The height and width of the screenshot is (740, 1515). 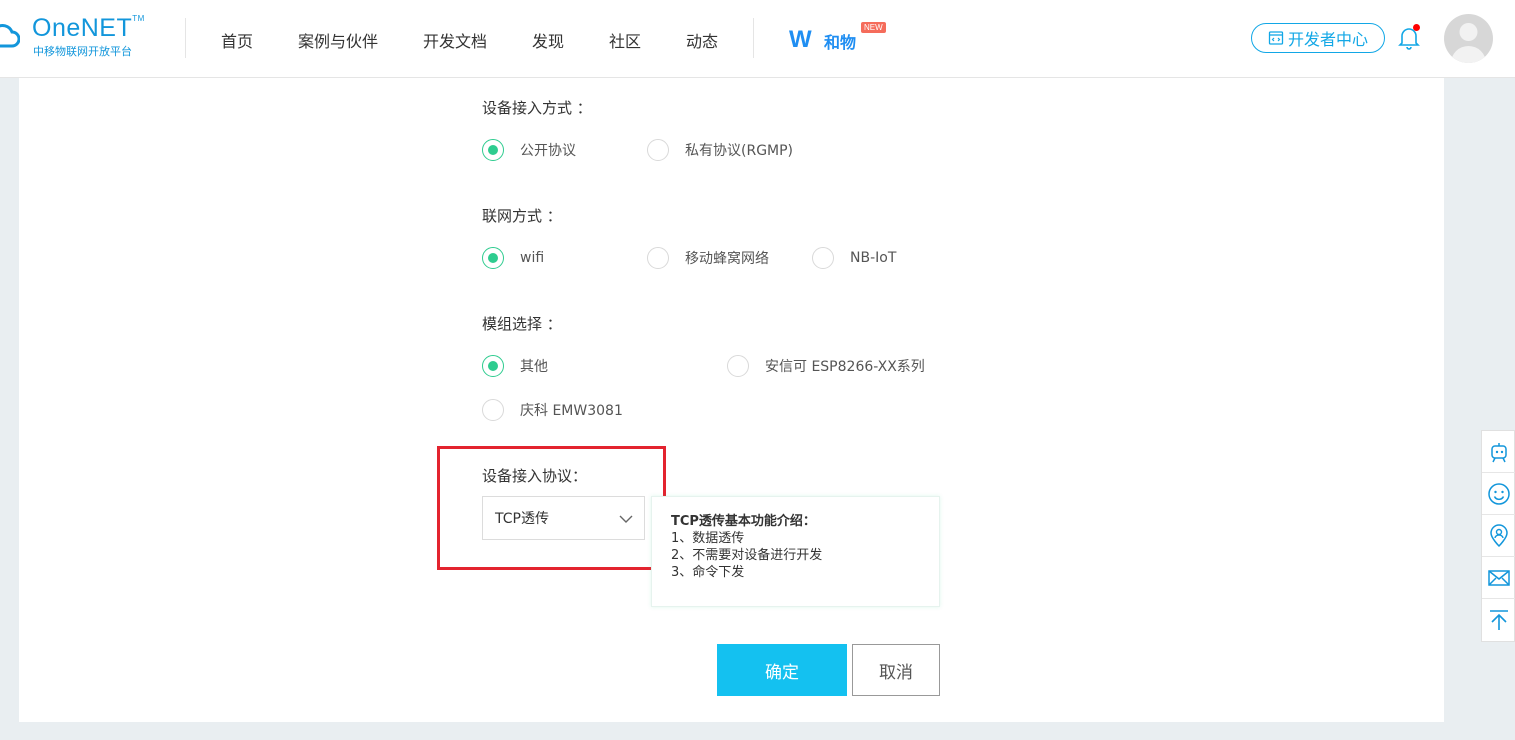 What do you see at coordinates (522, 216) in the screenshot?
I see `network-label: 联网方式 ：` at bounding box center [522, 216].